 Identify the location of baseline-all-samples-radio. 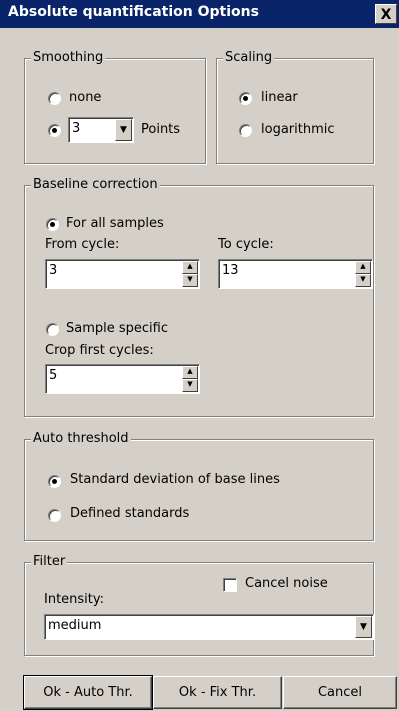
(52, 224).